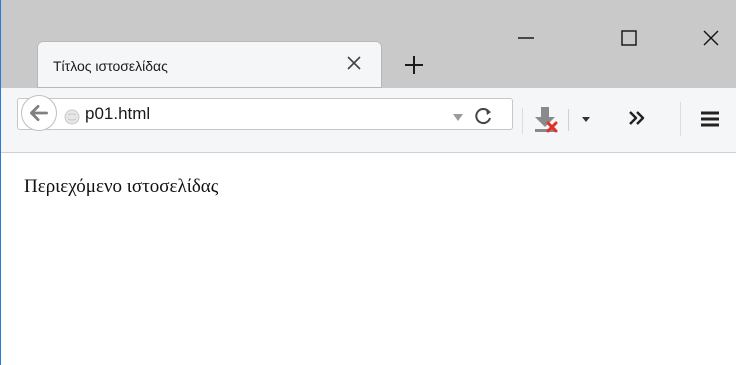 This screenshot has width=736, height=365. What do you see at coordinates (121, 186) in the screenshot?
I see `page-text: Περιεχόμενο ιστοσελίδας` at bounding box center [121, 186].